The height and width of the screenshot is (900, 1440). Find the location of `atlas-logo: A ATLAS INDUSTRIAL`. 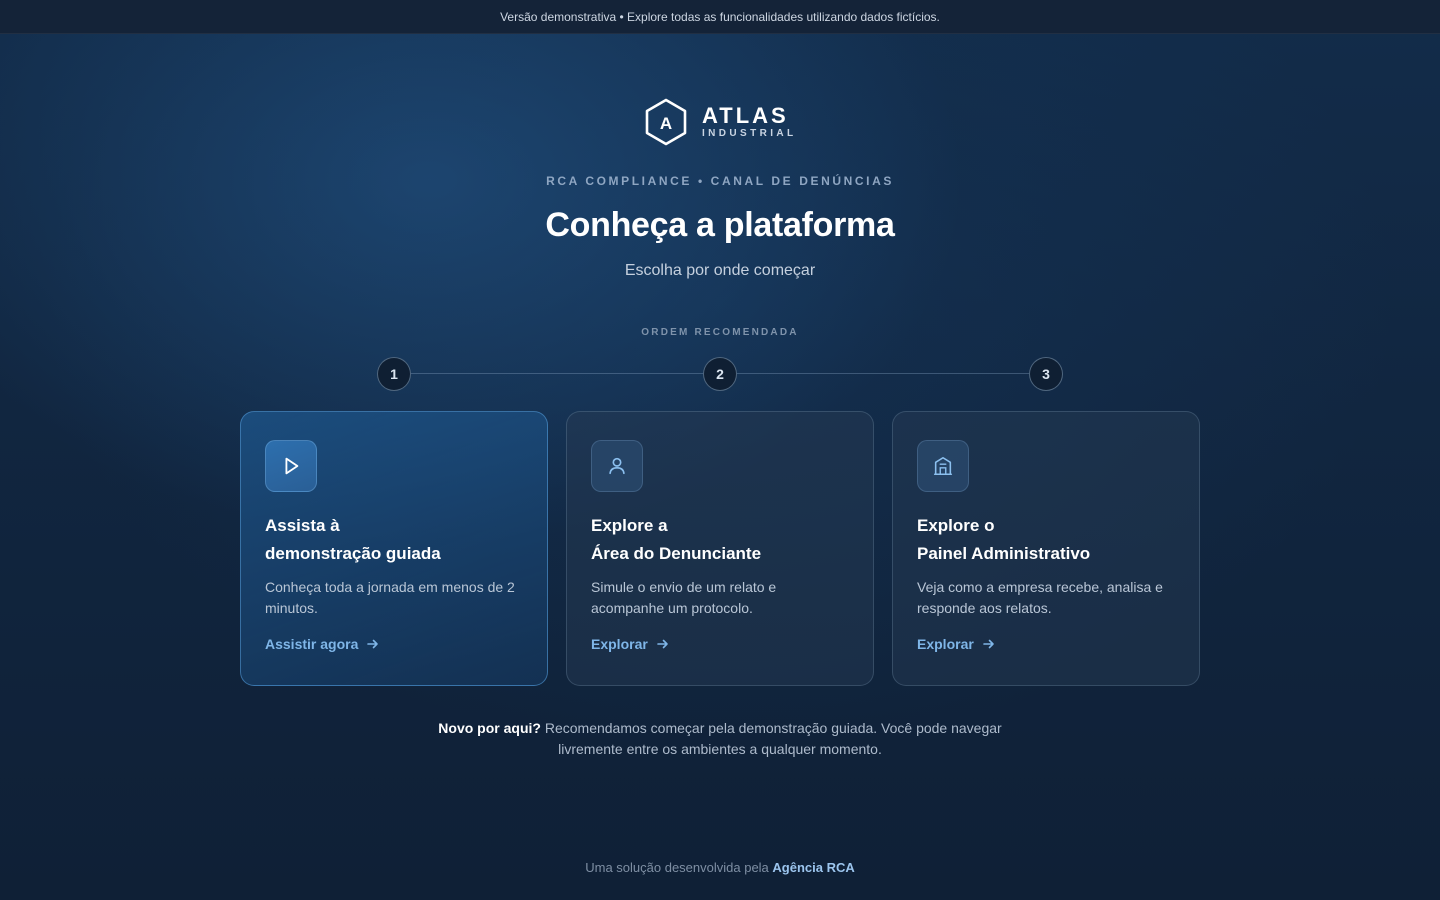

atlas-logo: A ATLAS INDUSTRIAL is located at coordinates (720, 122).